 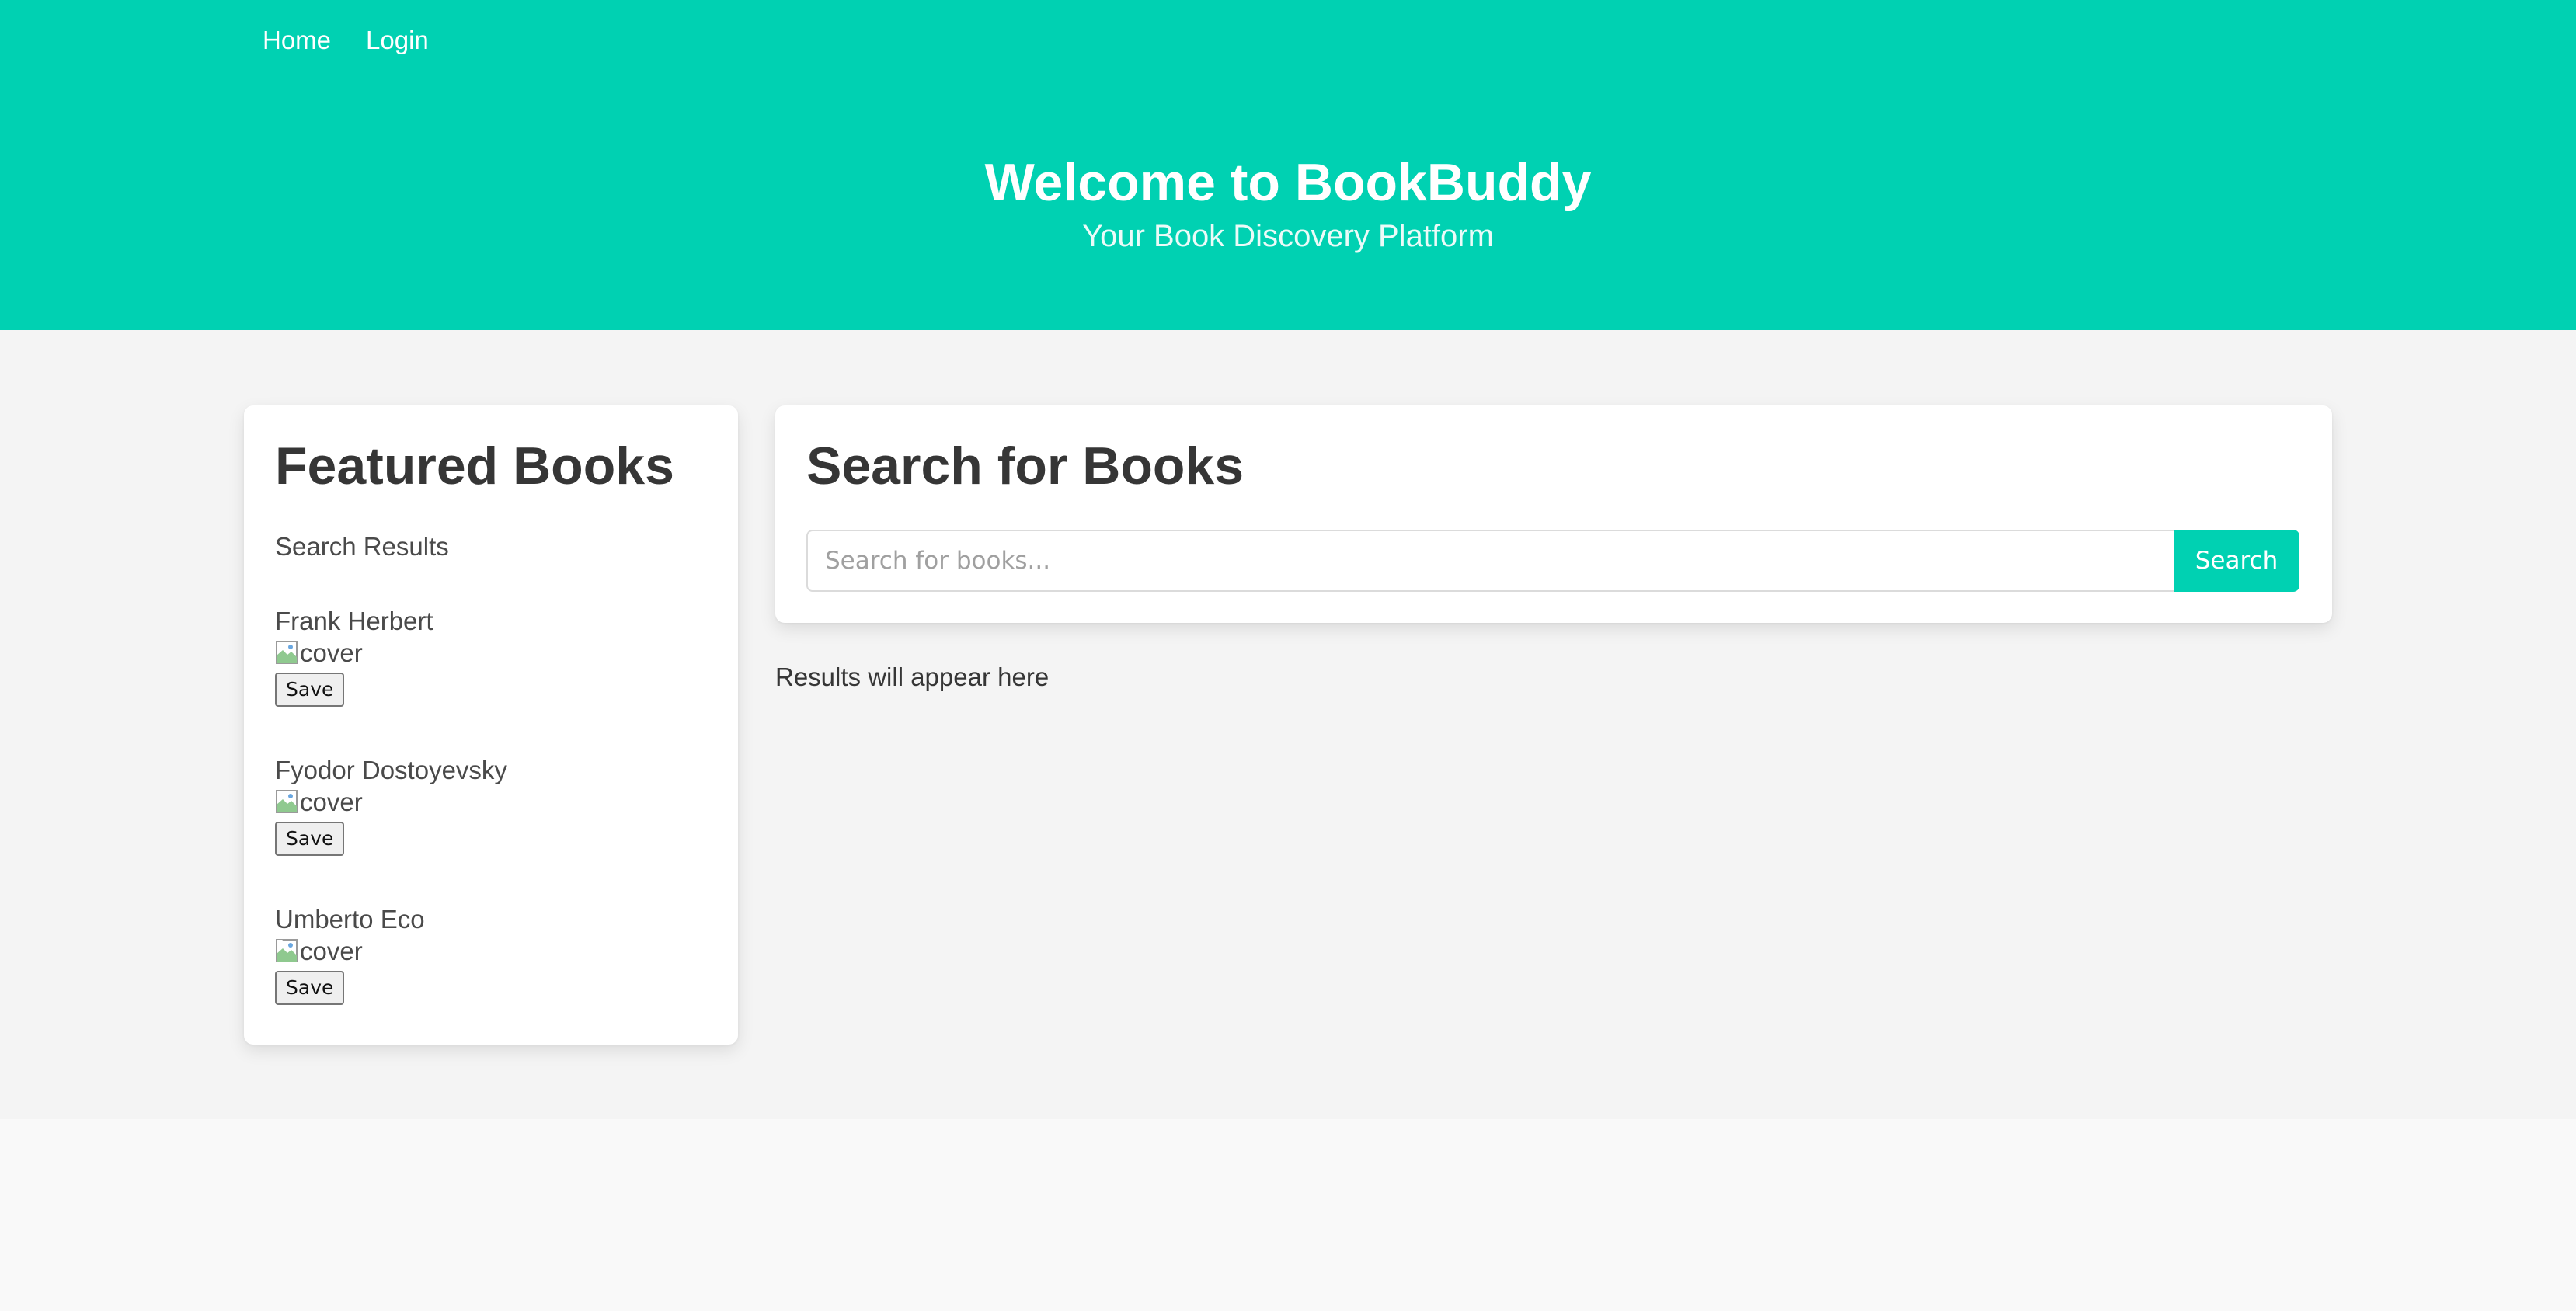 I want to click on book-item: Fyodor Dostoyevsky cover Save, so click(x=493, y=806).